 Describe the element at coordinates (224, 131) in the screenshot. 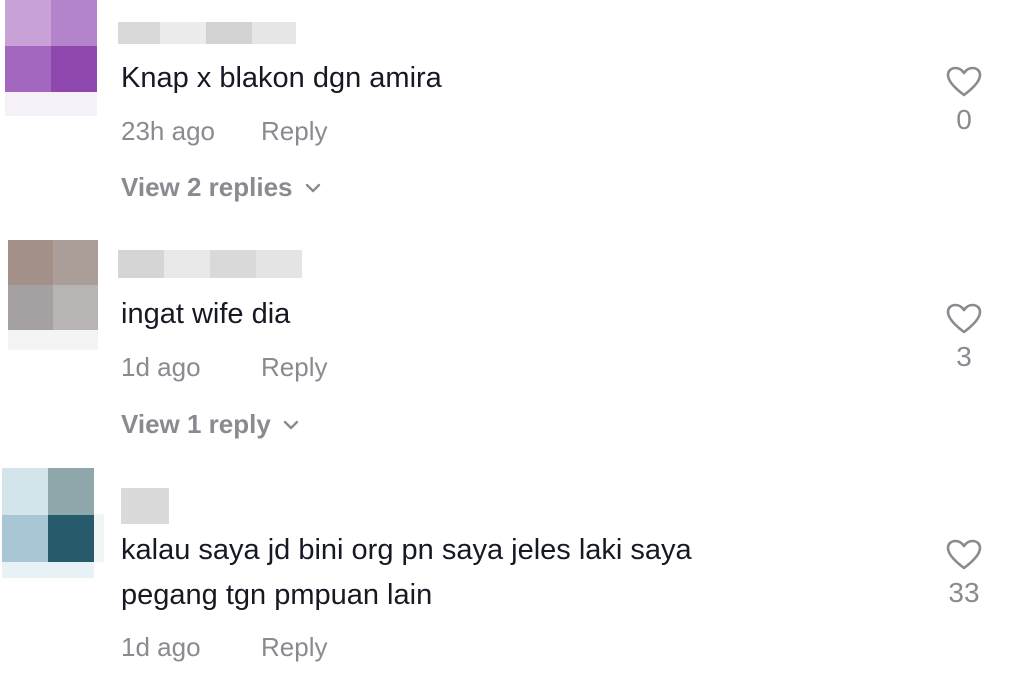

I see `comment-meta: 23h ago Reply` at that location.